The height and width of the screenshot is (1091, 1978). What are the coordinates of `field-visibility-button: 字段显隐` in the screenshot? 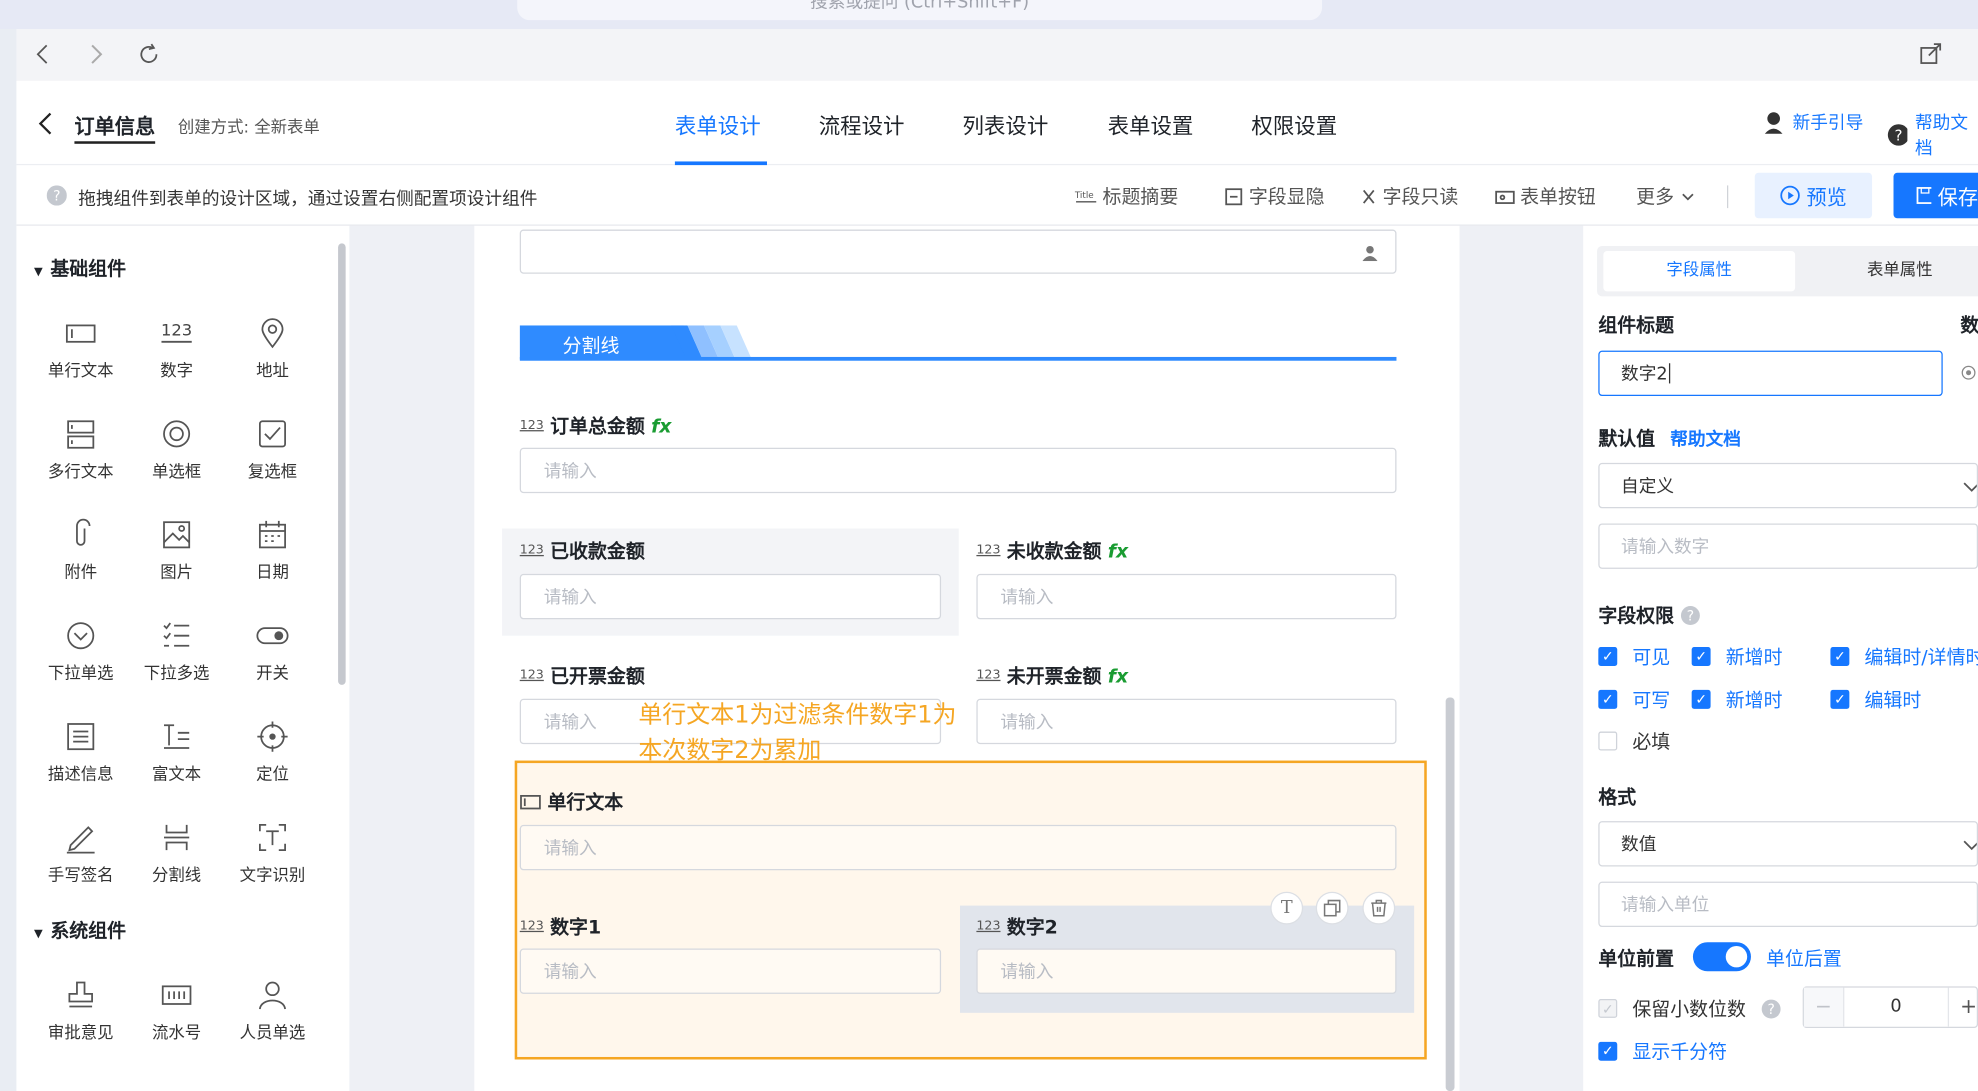 It's located at (1274, 196).